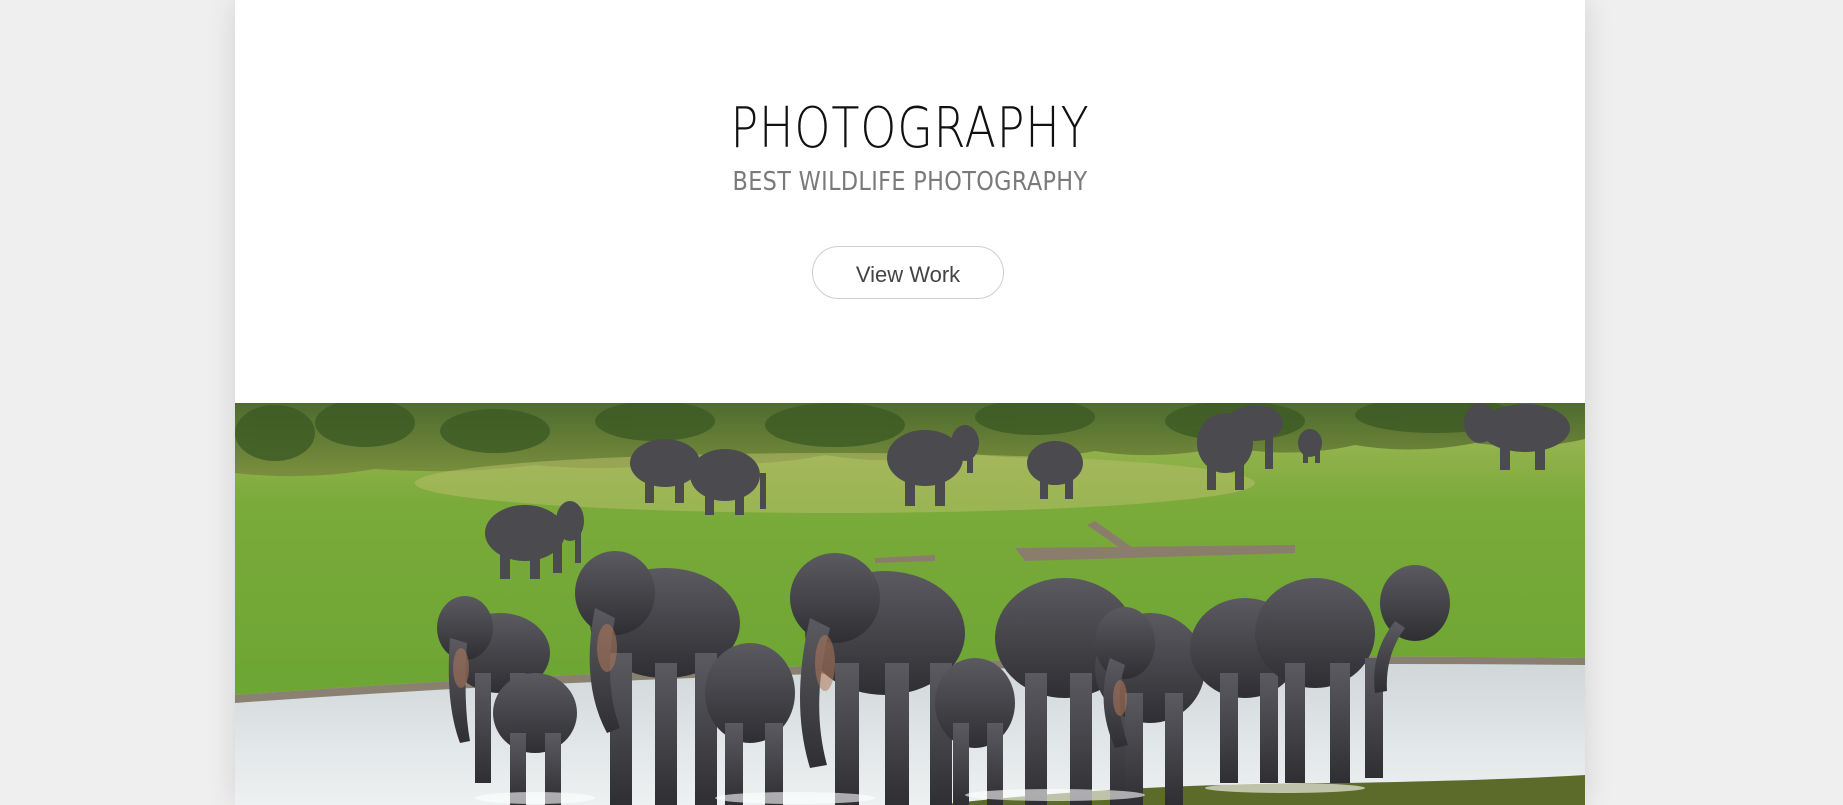 The width and height of the screenshot is (1843, 805). What do you see at coordinates (908, 272) in the screenshot?
I see `view-work-button: View Work` at bounding box center [908, 272].